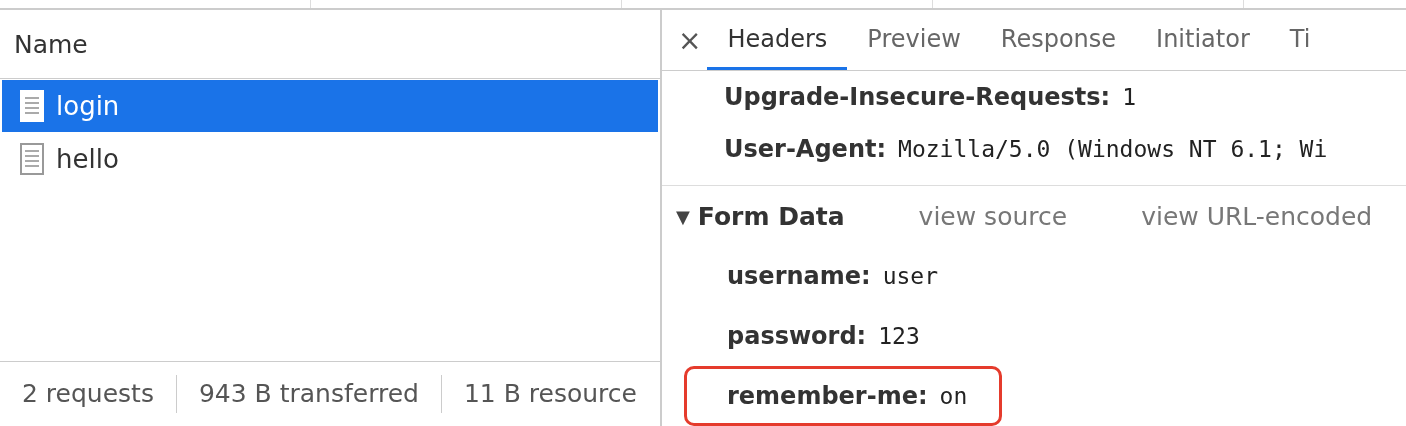 The image size is (1406, 426). I want to click on close-button: ×, so click(685, 40).